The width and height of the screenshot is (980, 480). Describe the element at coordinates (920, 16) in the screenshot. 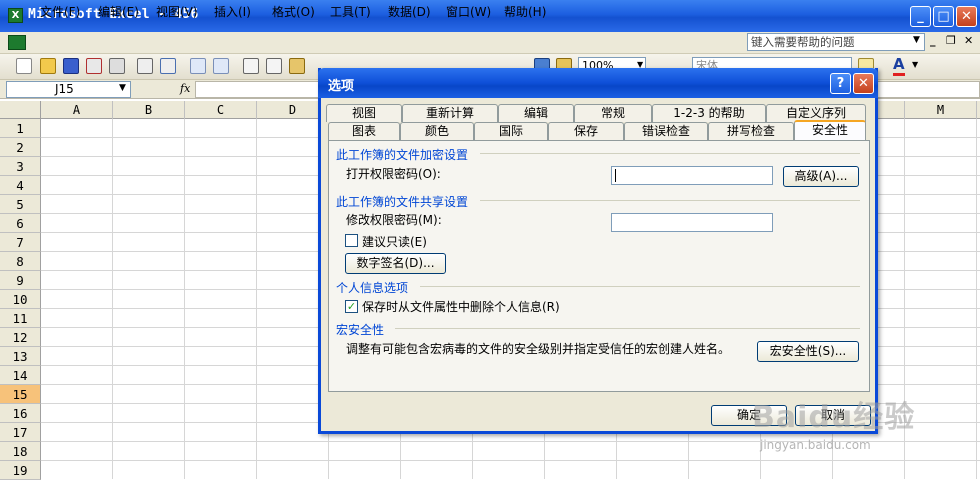

I see `minimize-button: _` at that location.